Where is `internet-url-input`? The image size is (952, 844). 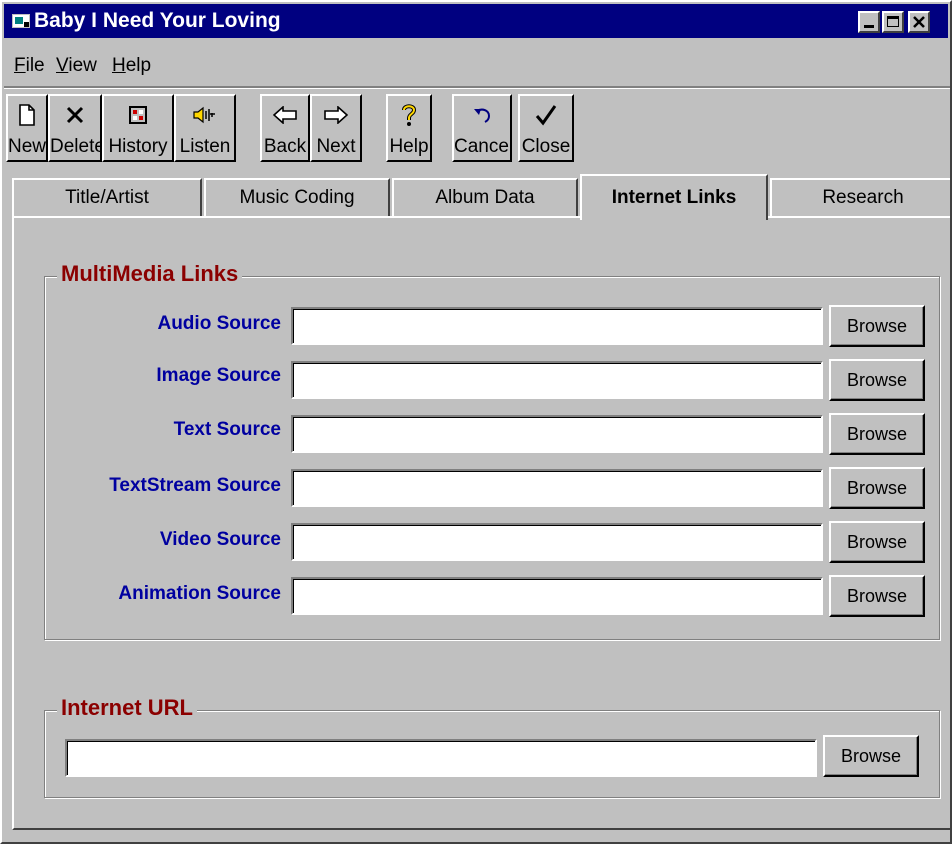 internet-url-input is located at coordinates (441, 758).